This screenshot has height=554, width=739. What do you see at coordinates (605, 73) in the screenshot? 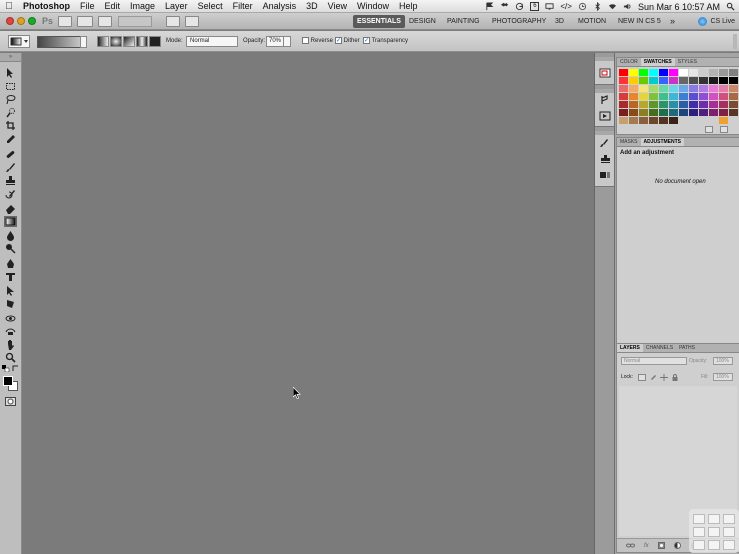
I see `navigator-icon` at bounding box center [605, 73].